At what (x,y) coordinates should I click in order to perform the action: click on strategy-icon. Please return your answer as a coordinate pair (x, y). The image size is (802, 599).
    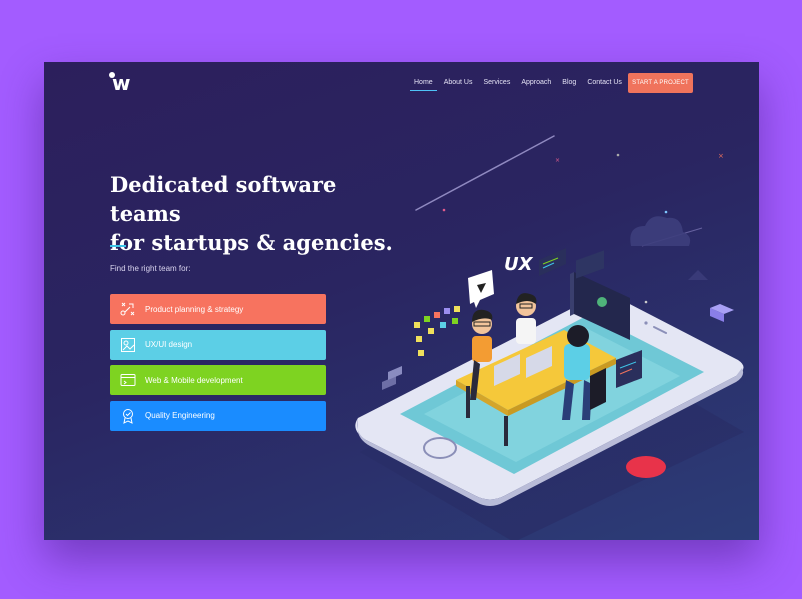
    Looking at the image, I should click on (128, 309).